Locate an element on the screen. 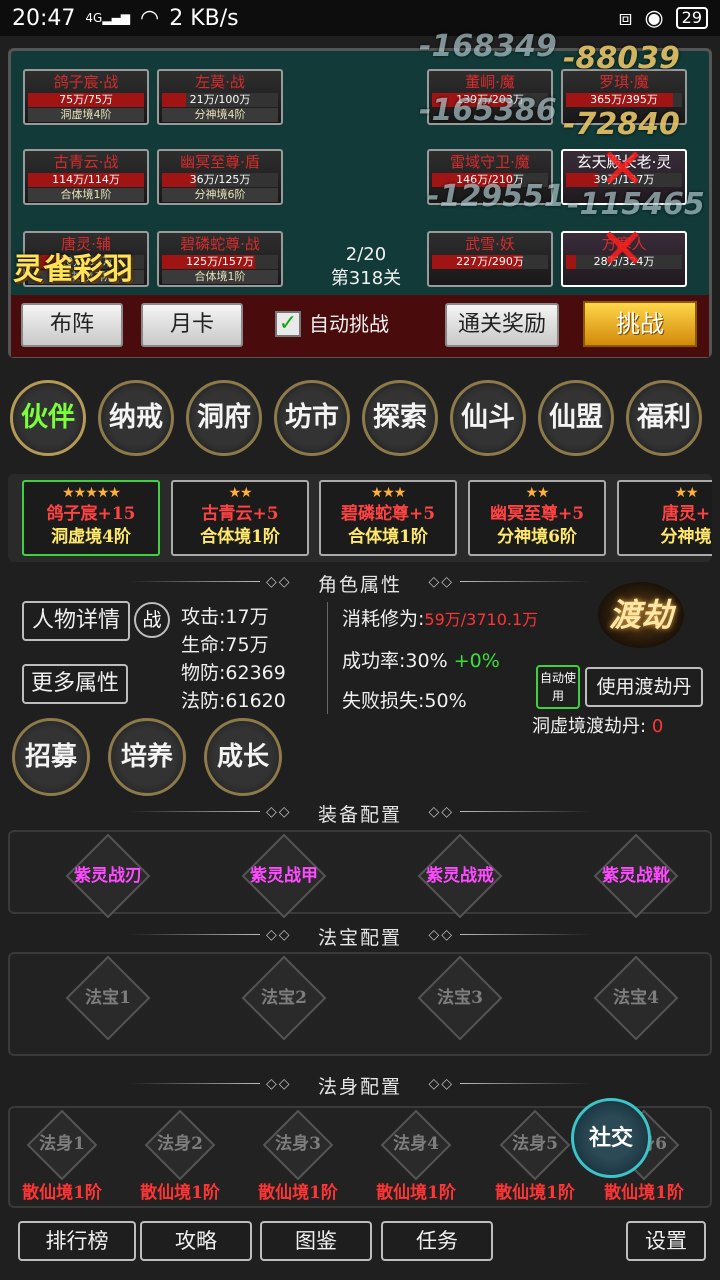 The height and width of the screenshot is (1280, 720). equipment-title: 装备配置 is located at coordinates (359, 815).